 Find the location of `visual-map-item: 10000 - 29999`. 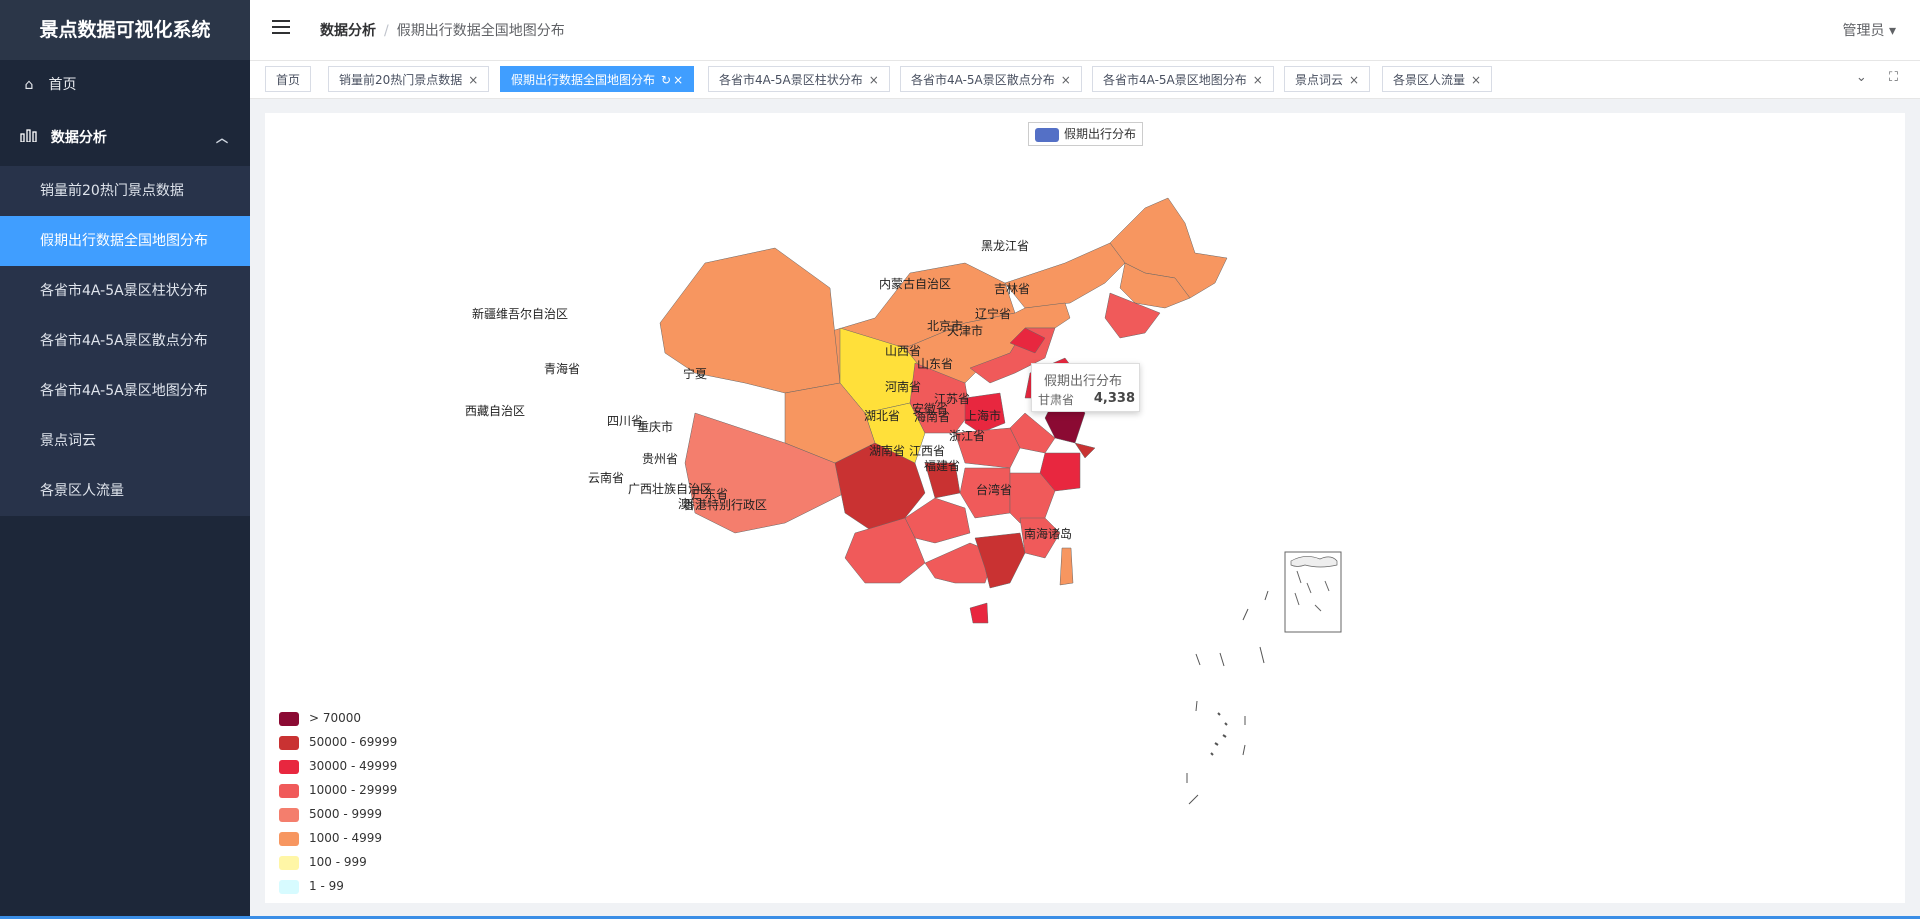

visual-map-item: 10000 - 29999 is located at coordinates (338, 790).